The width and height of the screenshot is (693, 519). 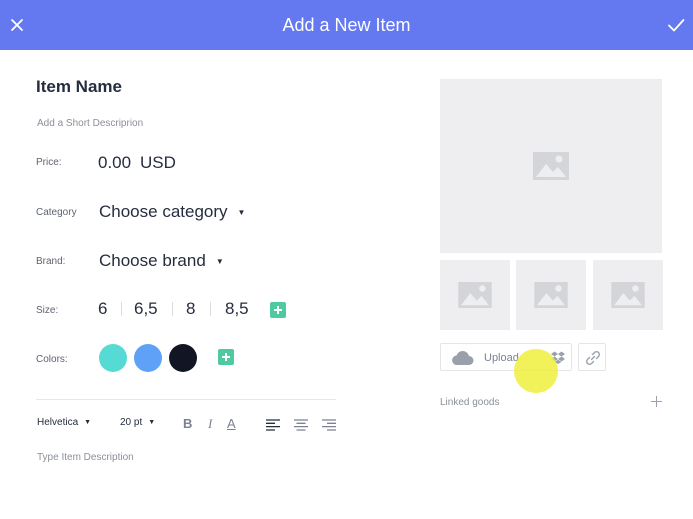 What do you see at coordinates (49, 162) in the screenshot?
I see `price-label: Price:` at bounding box center [49, 162].